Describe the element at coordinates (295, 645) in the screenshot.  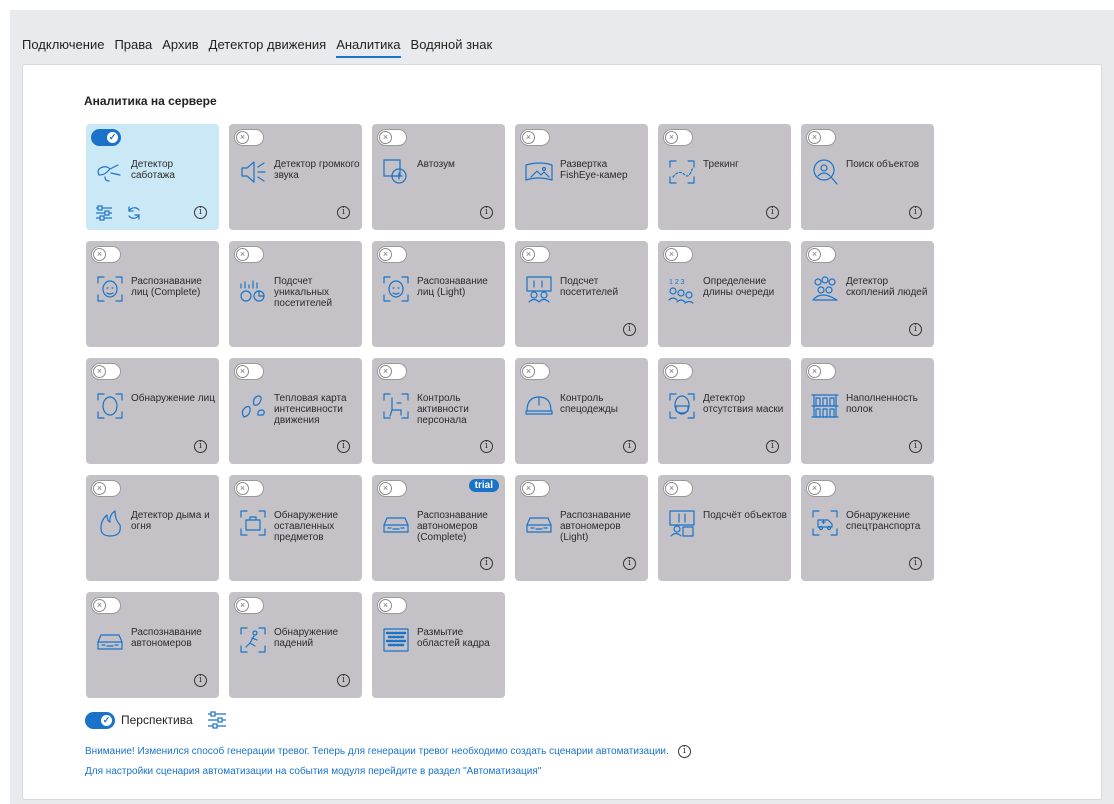
I see `module-card: × Обнаружение падений i` at that location.